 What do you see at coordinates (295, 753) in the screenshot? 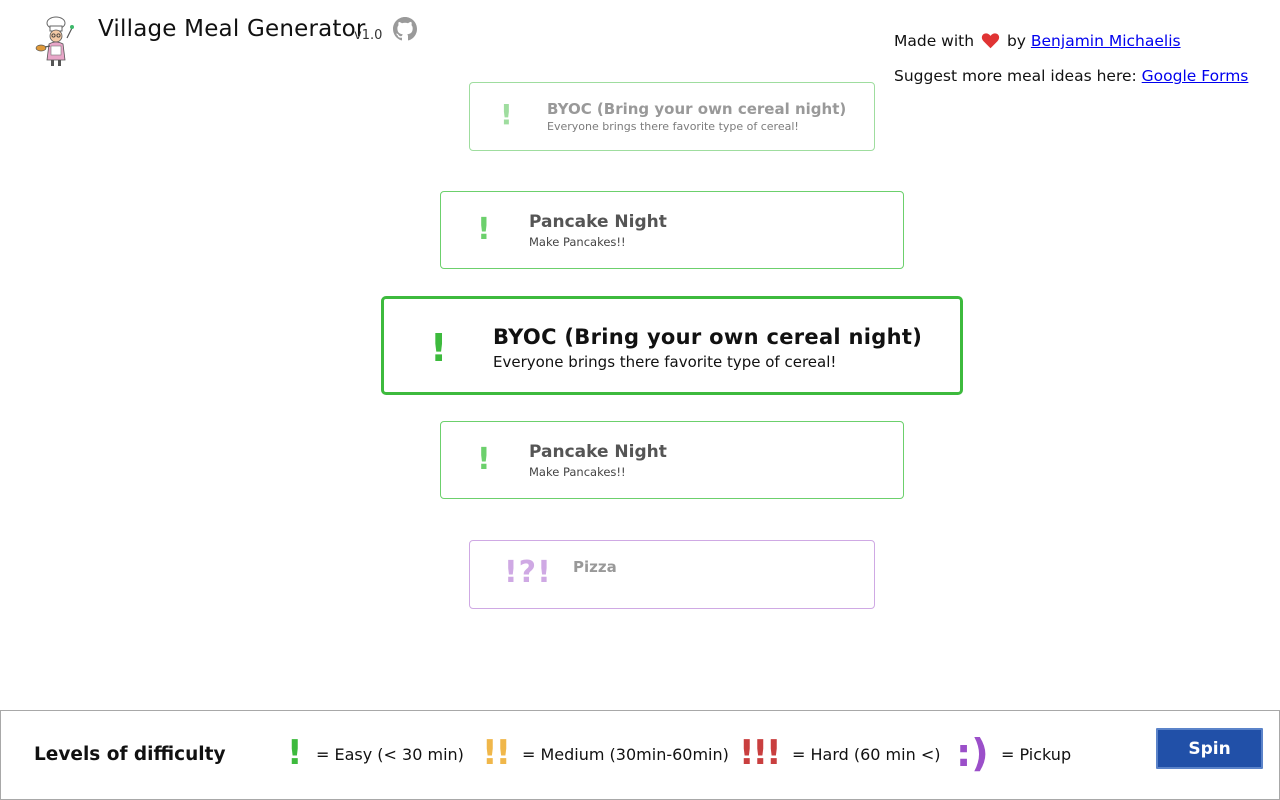
I see `easy-mark: !` at bounding box center [295, 753].